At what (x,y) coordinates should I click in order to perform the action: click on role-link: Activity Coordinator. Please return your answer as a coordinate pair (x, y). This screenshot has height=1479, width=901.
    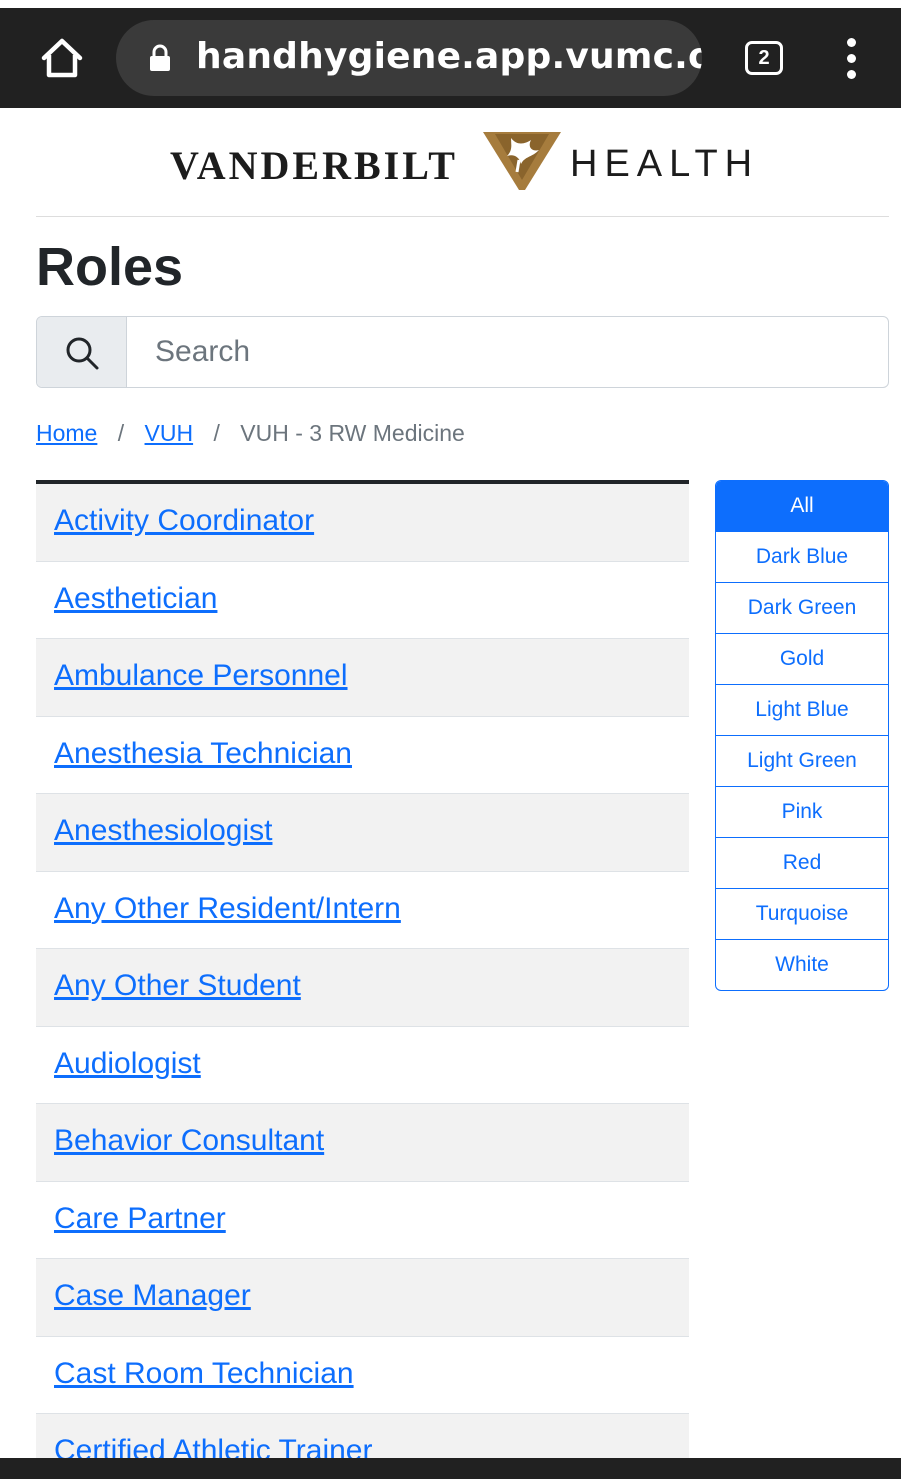
    Looking at the image, I should click on (184, 521).